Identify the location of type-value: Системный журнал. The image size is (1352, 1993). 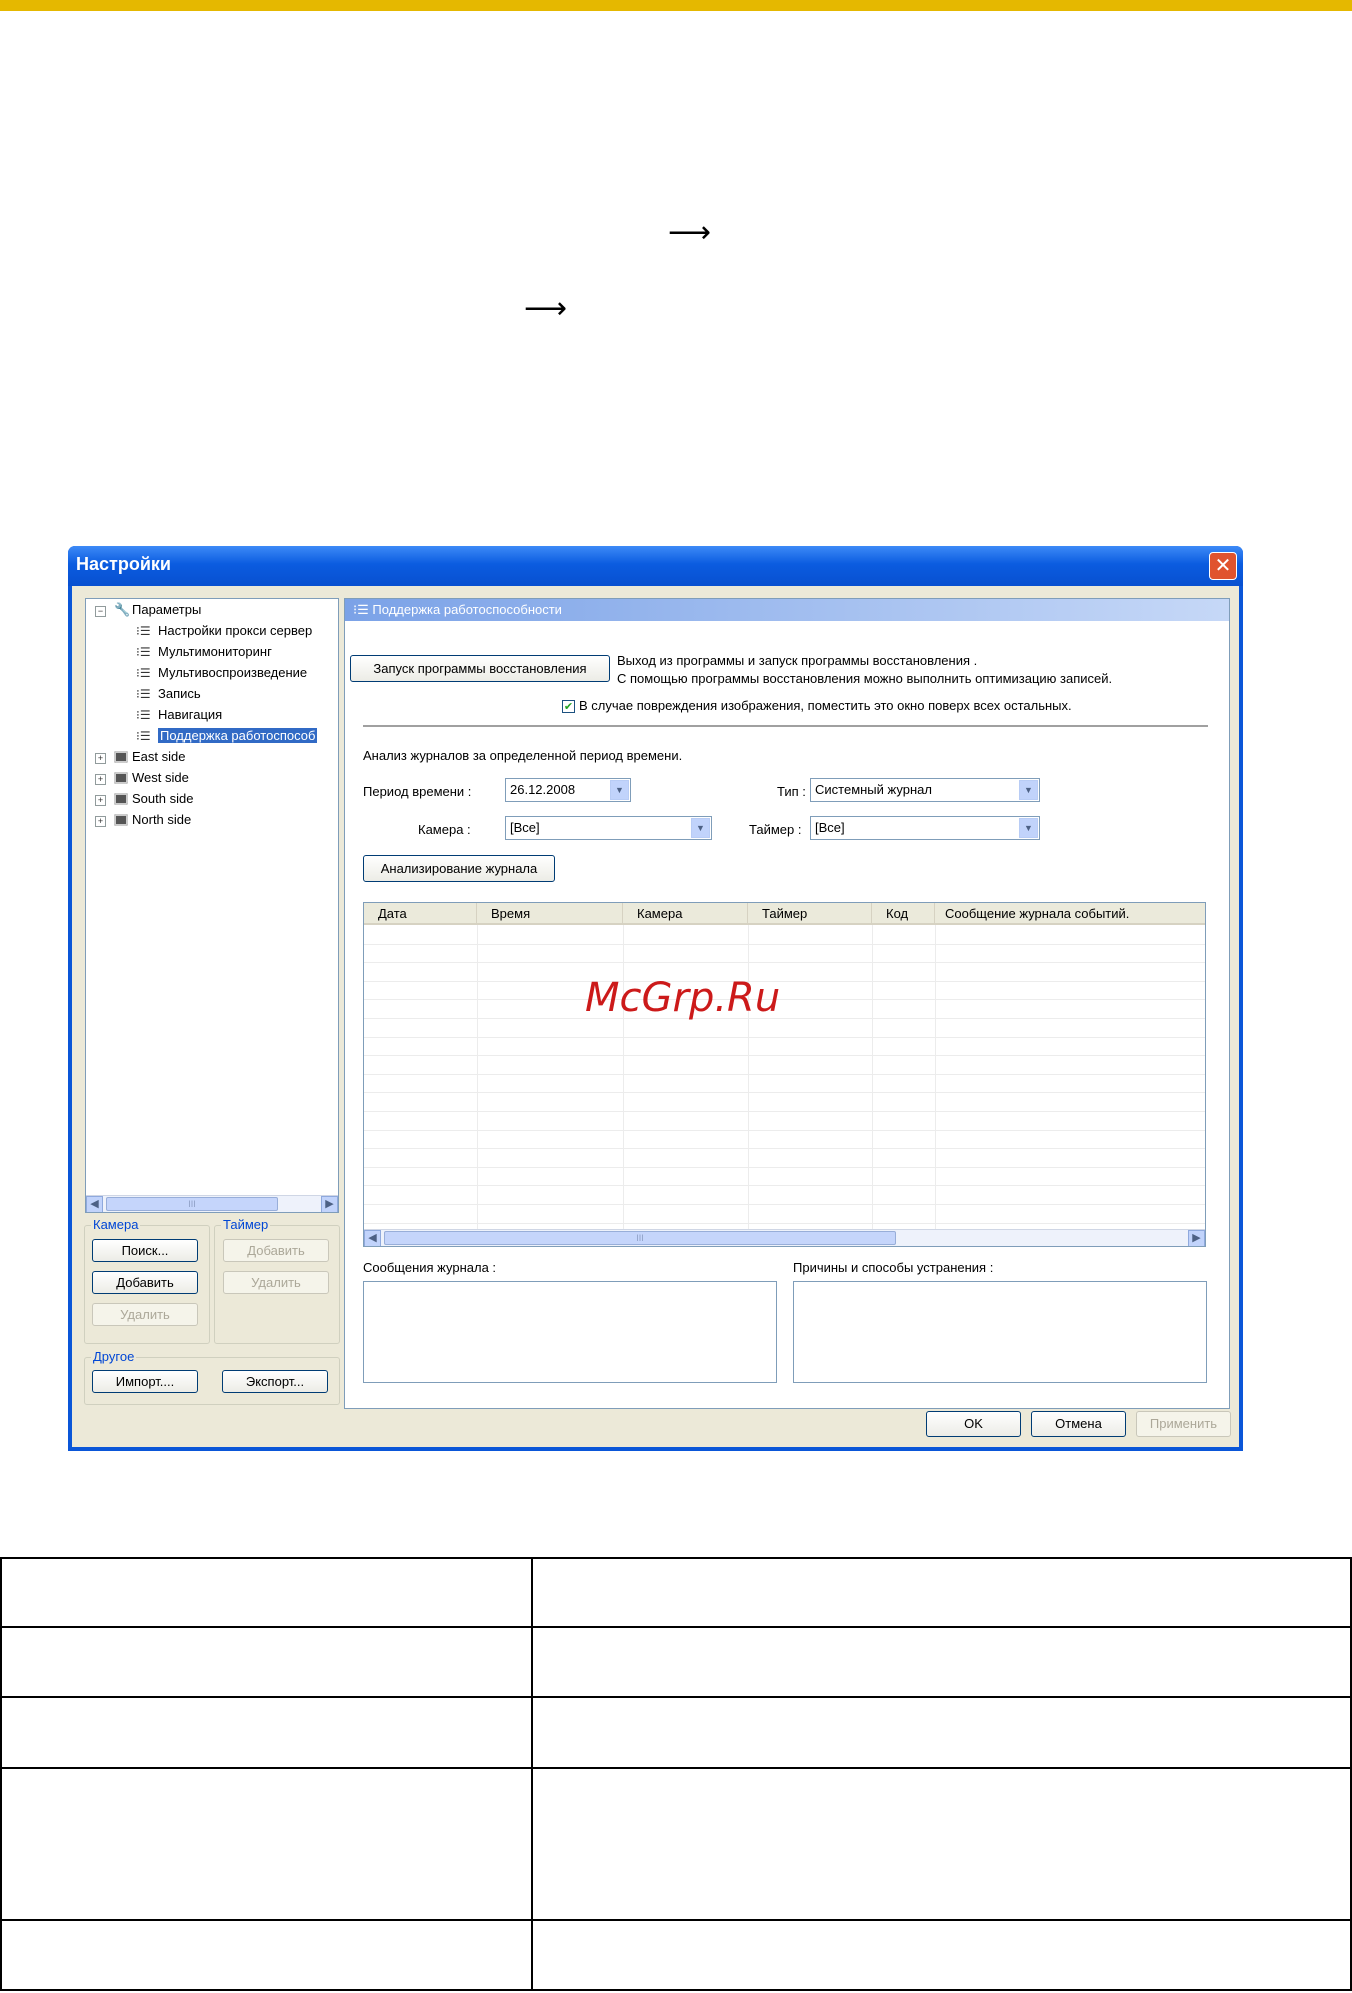
(873, 789).